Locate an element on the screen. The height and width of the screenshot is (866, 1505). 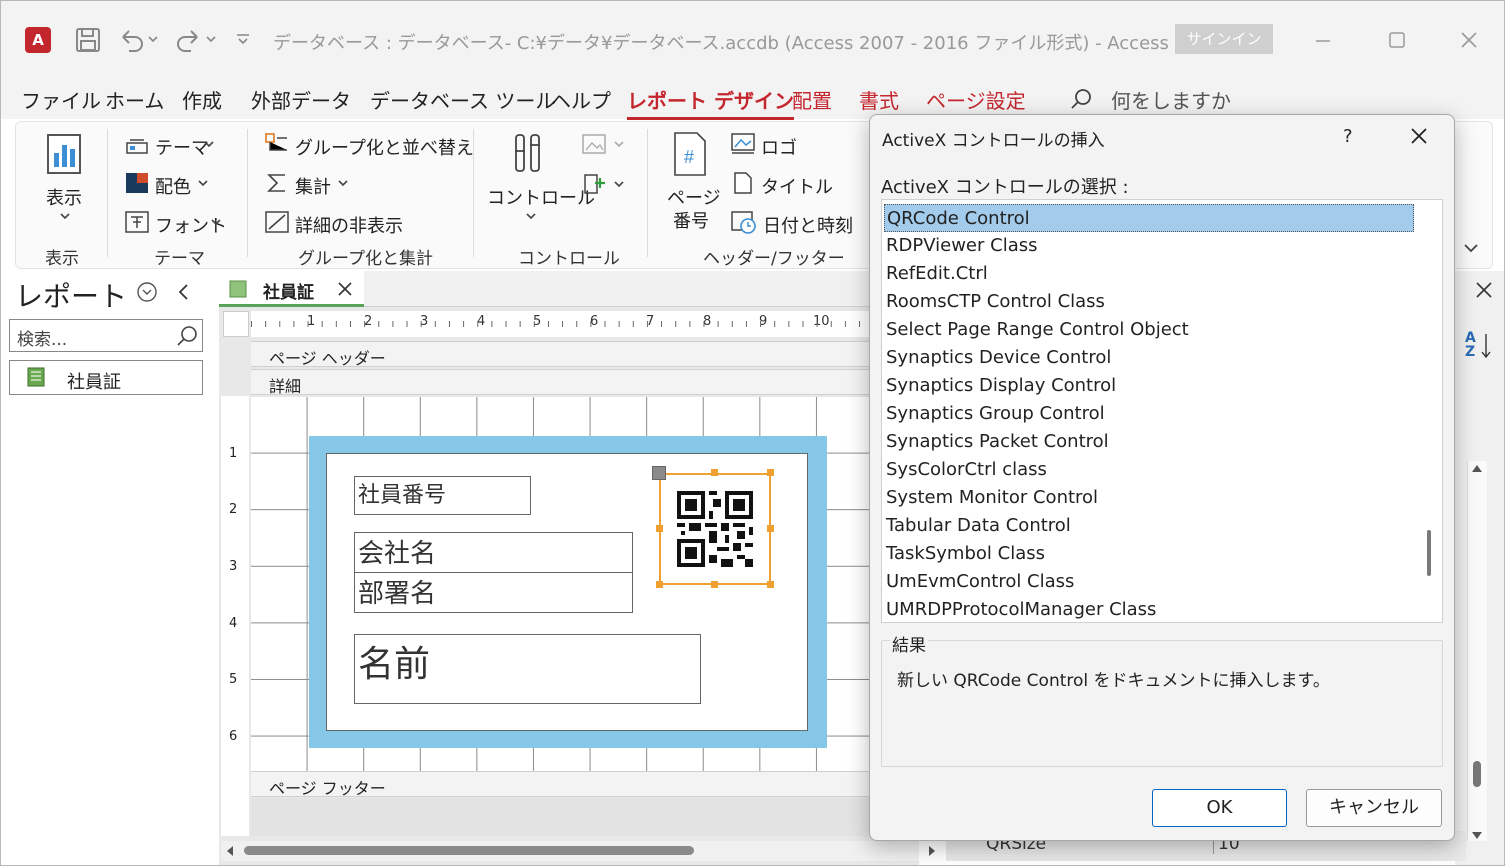
list-item: Select Page Range Control Object is located at coordinates (1149, 330).